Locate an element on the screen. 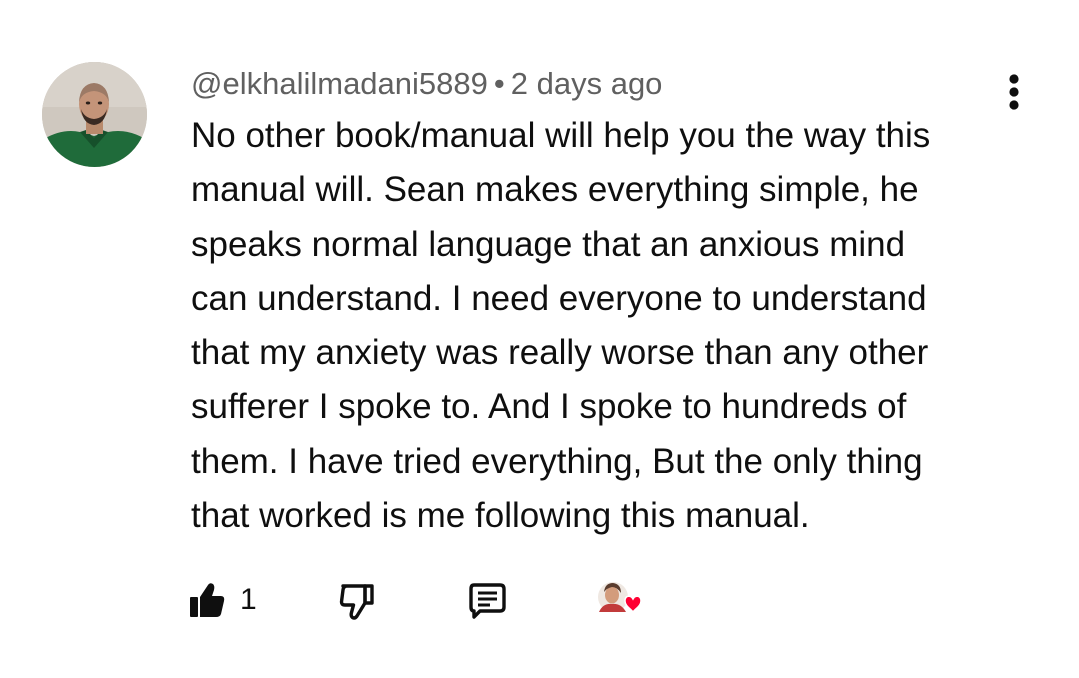 The image size is (1079, 678). comment-reply-icon is located at coordinates (487, 601).